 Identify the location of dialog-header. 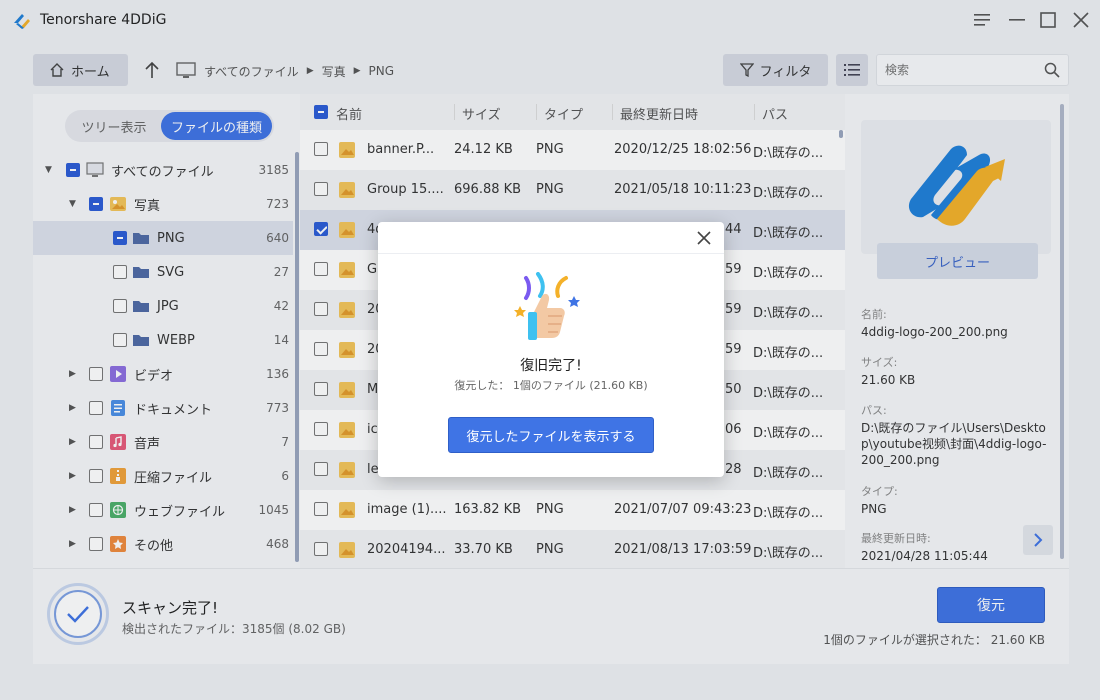
(551, 238).